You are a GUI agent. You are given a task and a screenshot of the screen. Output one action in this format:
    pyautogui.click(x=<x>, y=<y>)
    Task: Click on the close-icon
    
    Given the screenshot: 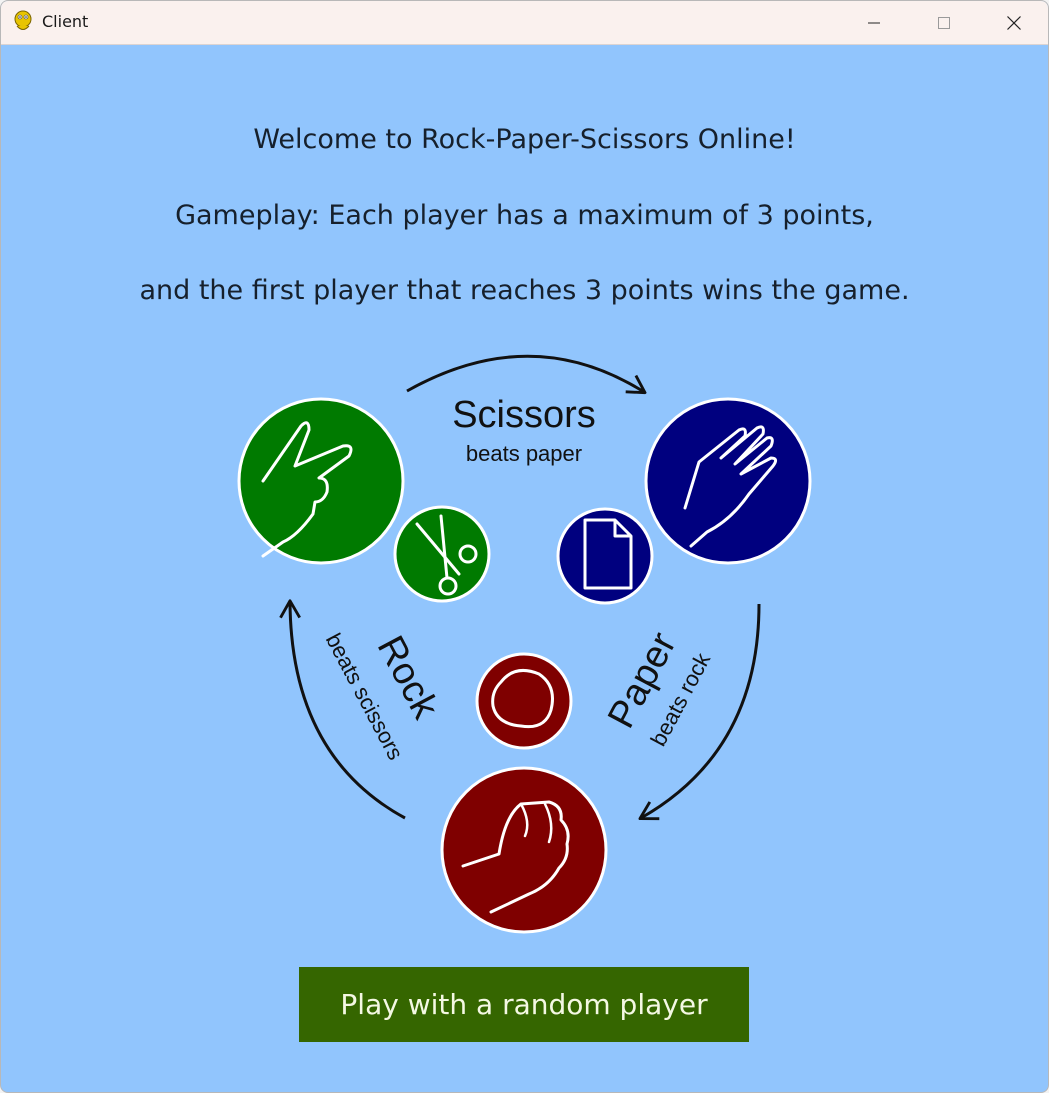 What is the action you would take?
    pyautogui.click(x=1014, y=23)
    